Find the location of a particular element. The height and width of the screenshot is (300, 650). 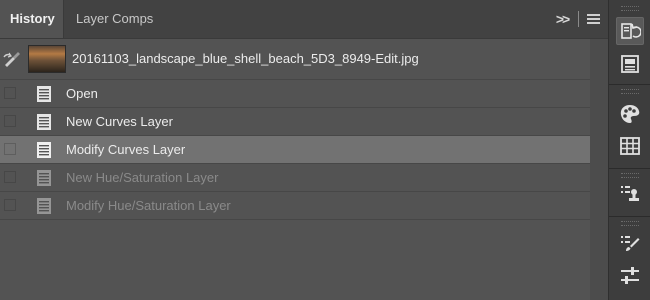

panel-dock is located at coordinates (629, 150).